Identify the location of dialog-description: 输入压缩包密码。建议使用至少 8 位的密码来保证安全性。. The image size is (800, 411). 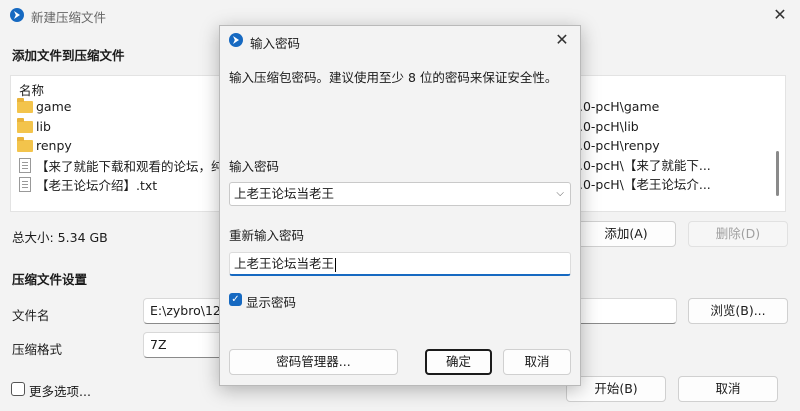
(393, 77).